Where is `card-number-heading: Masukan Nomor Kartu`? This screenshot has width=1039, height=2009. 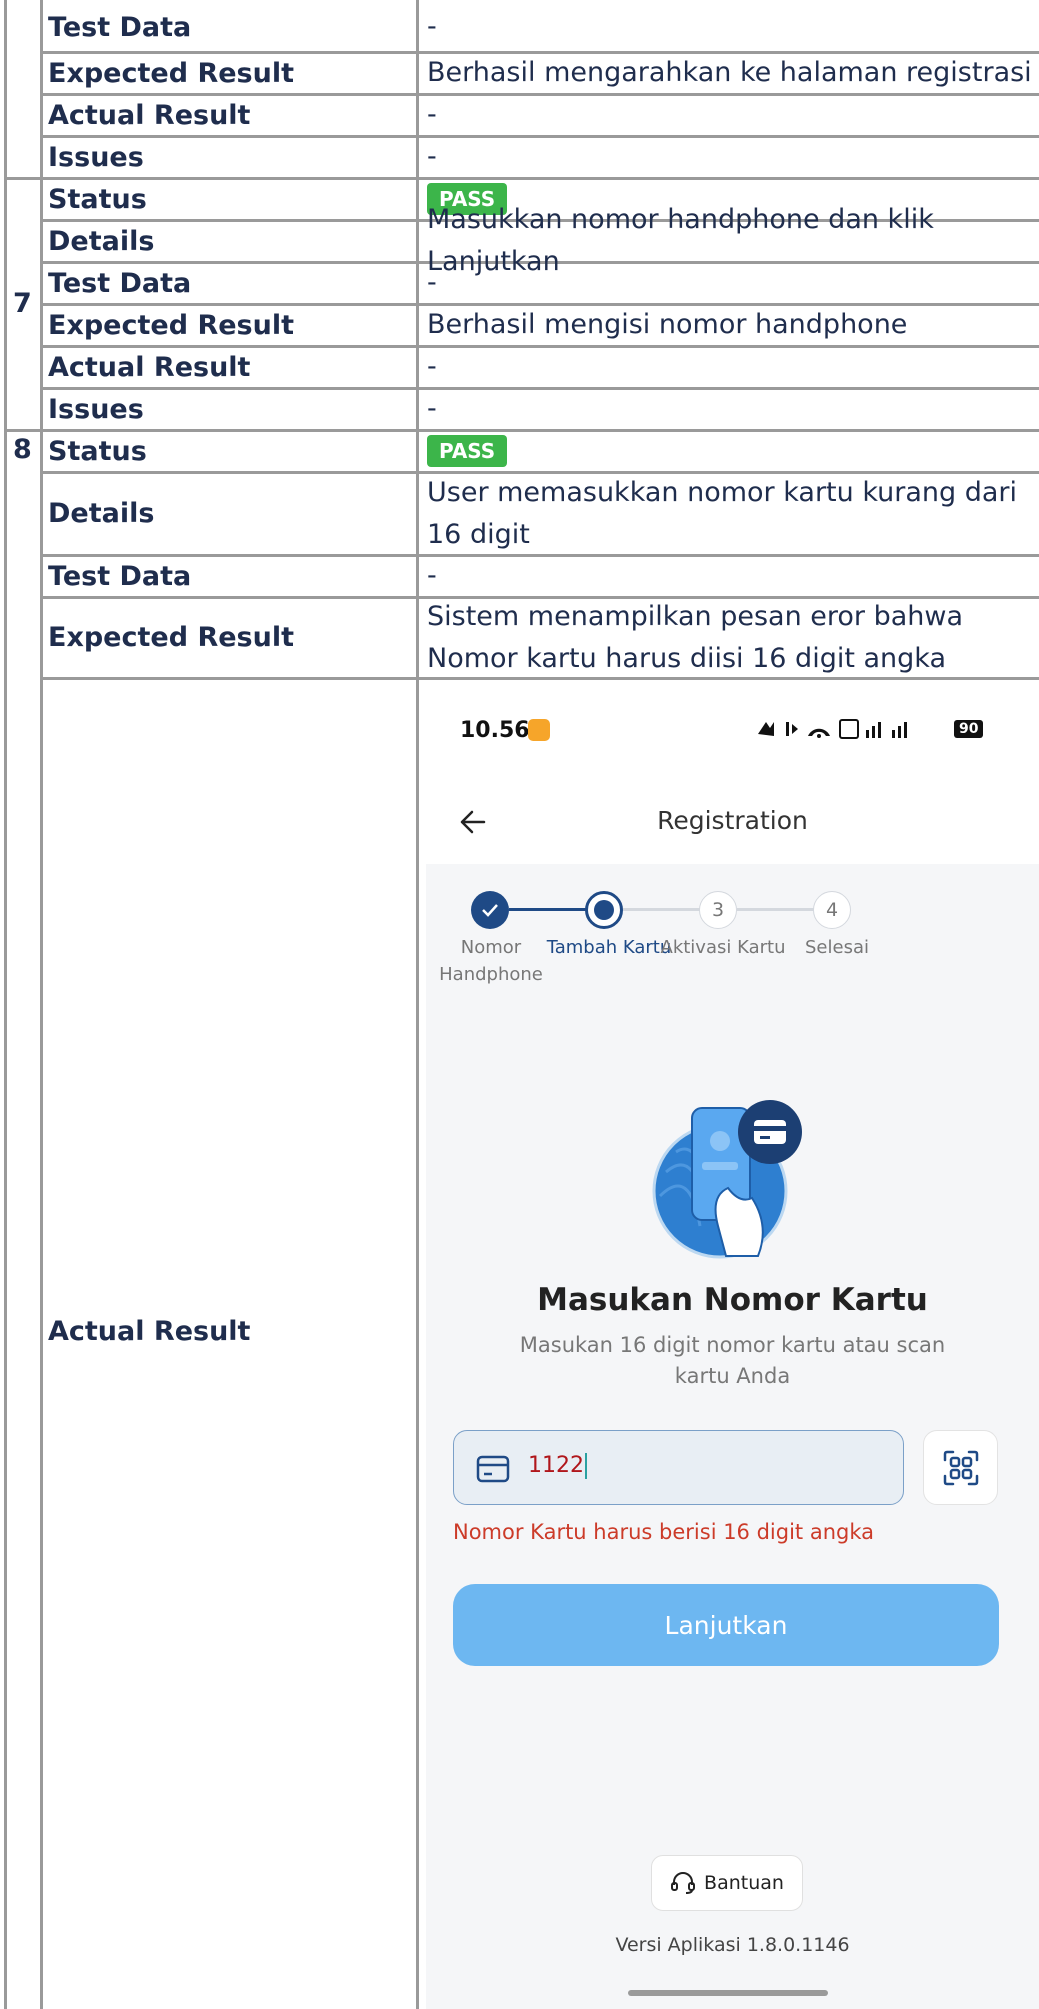
card-number-heading: Masukan Nomor Kartu is located at coordinates (732, 1300).